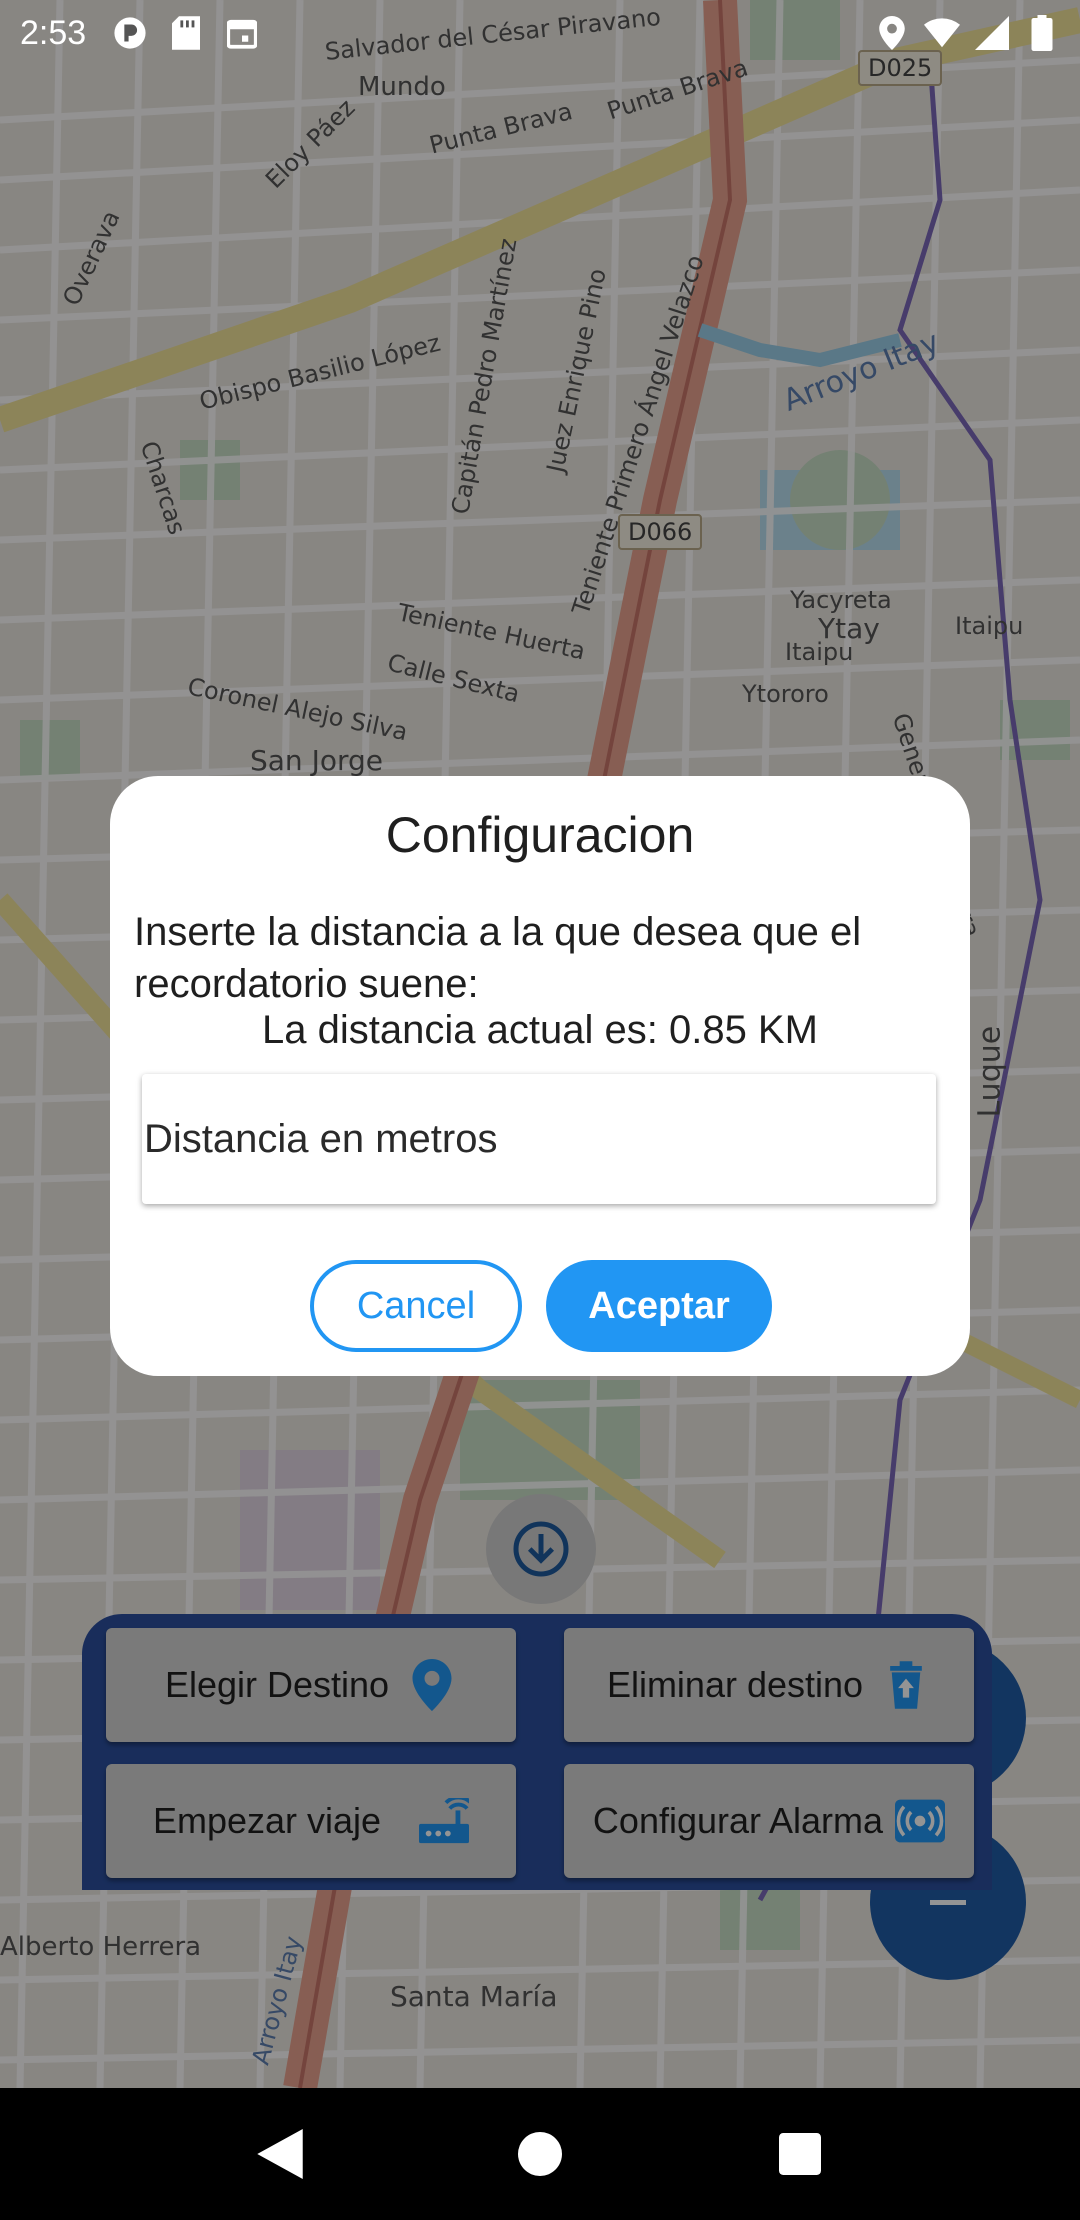  I want to click on current-distance-text: La distancia actual es: 0.85 KM, so click(540, 1030).